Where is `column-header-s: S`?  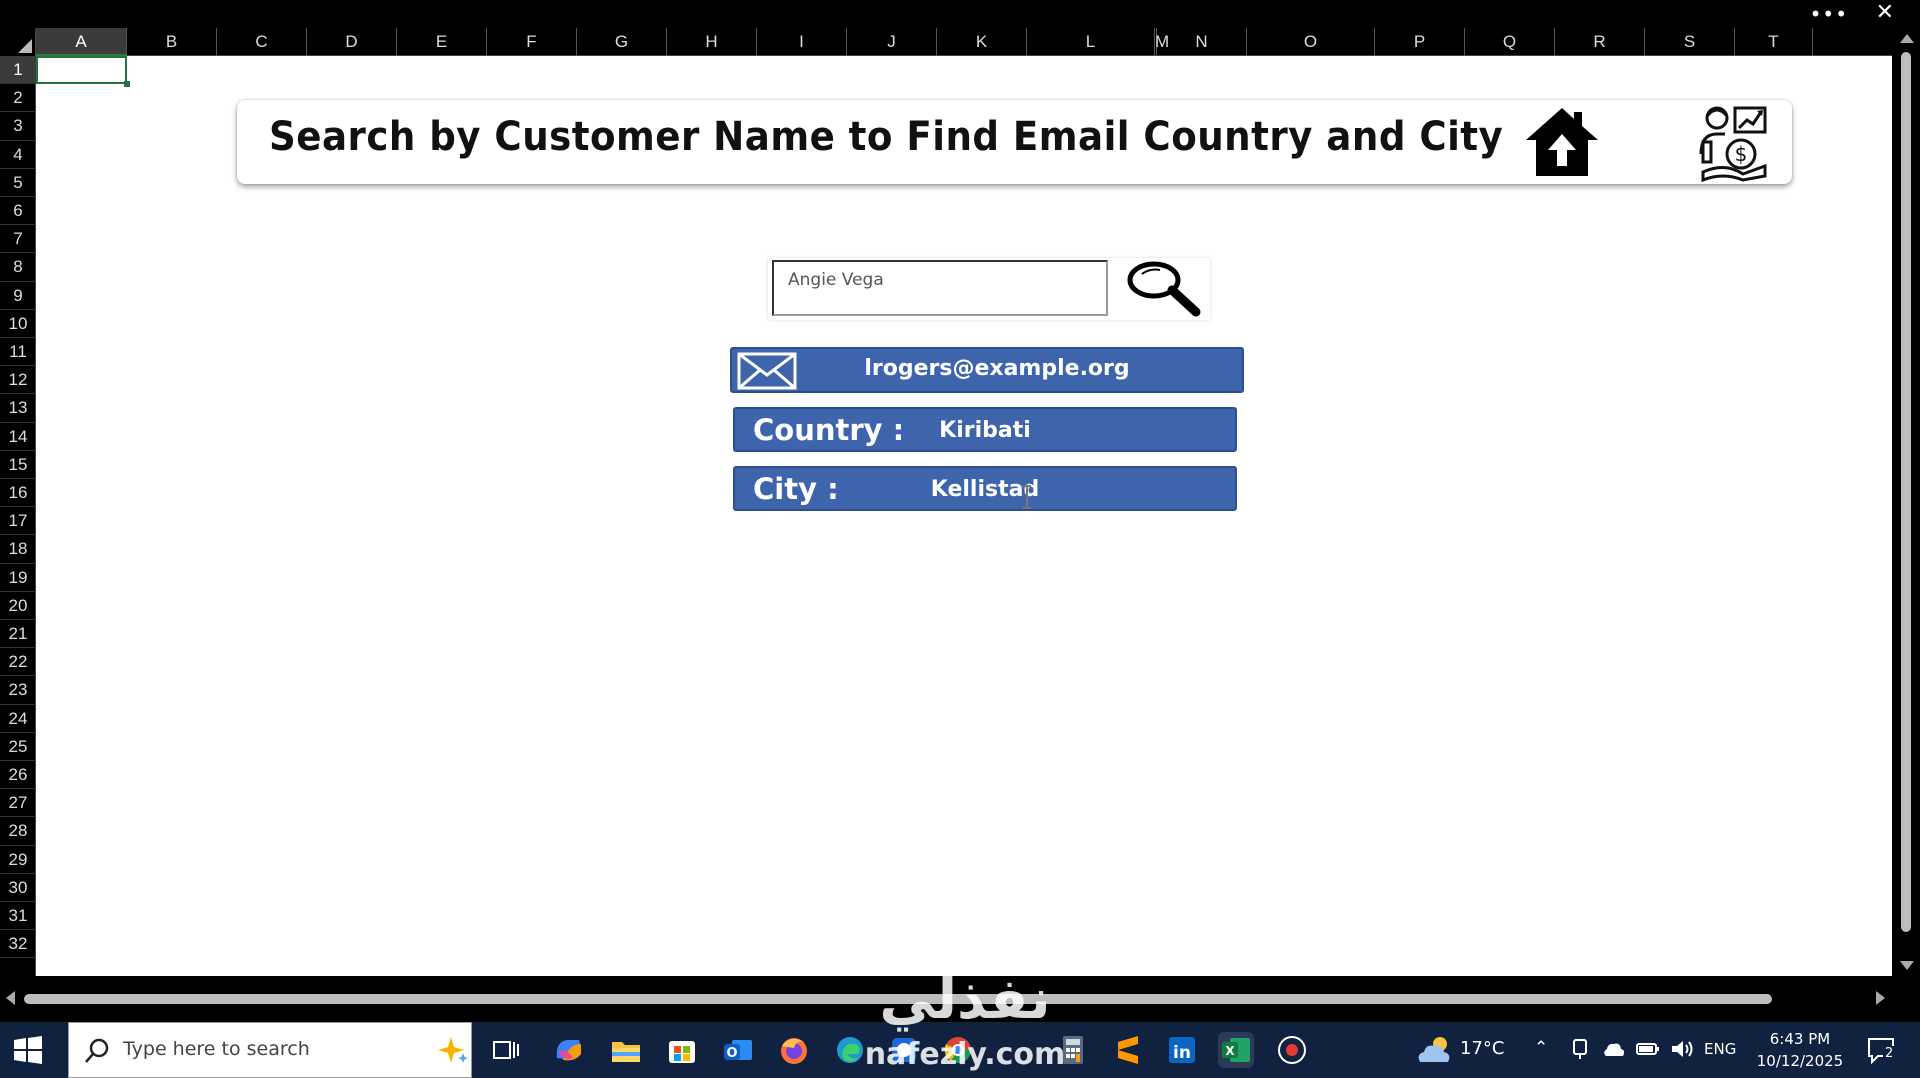 column-header-s: S is located at coordinates (1690, 42).